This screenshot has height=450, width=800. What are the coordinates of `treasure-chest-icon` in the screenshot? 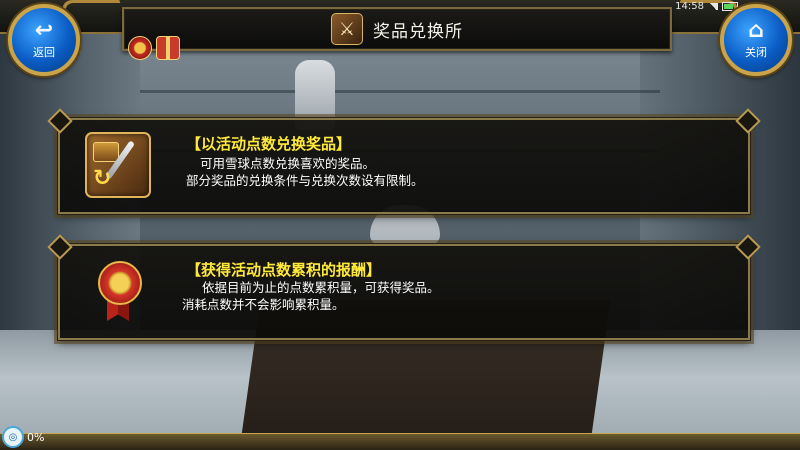 It's located at (106, 152).